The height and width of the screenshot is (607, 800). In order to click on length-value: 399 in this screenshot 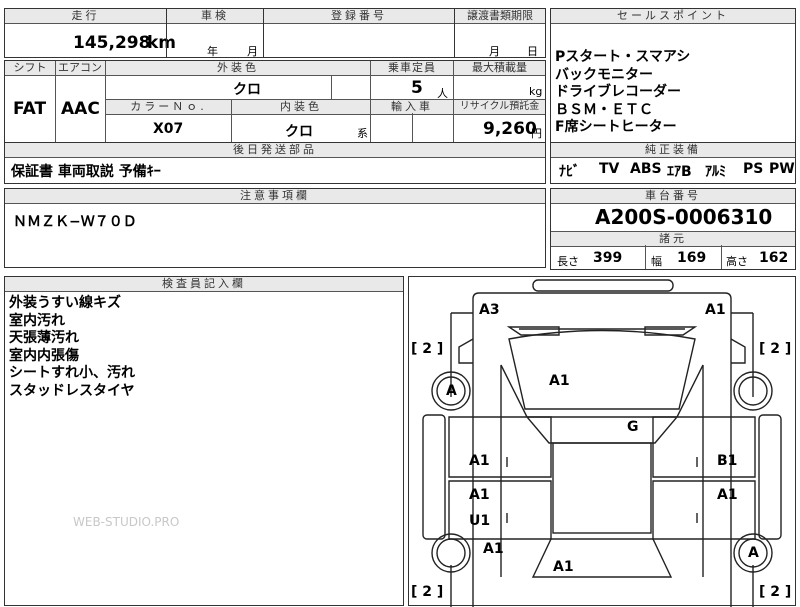, I will do `click(608, 258)`.